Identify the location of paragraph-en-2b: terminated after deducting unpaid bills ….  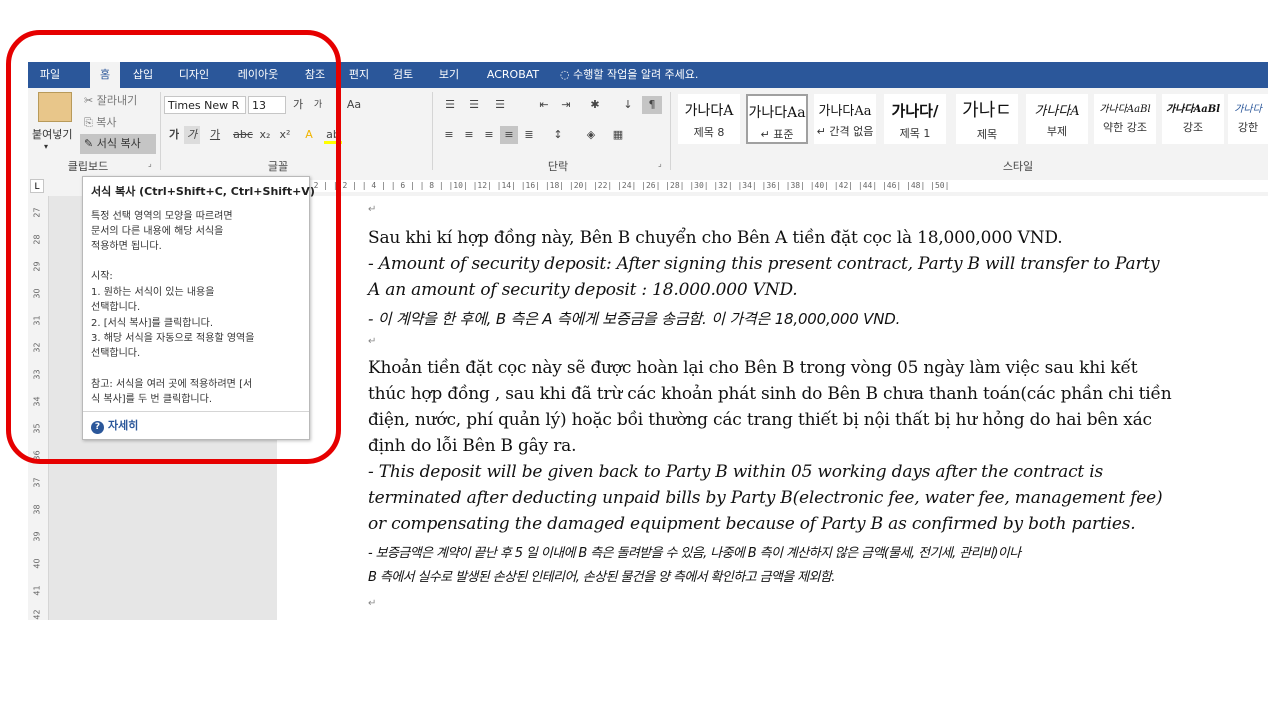
(765, 498).